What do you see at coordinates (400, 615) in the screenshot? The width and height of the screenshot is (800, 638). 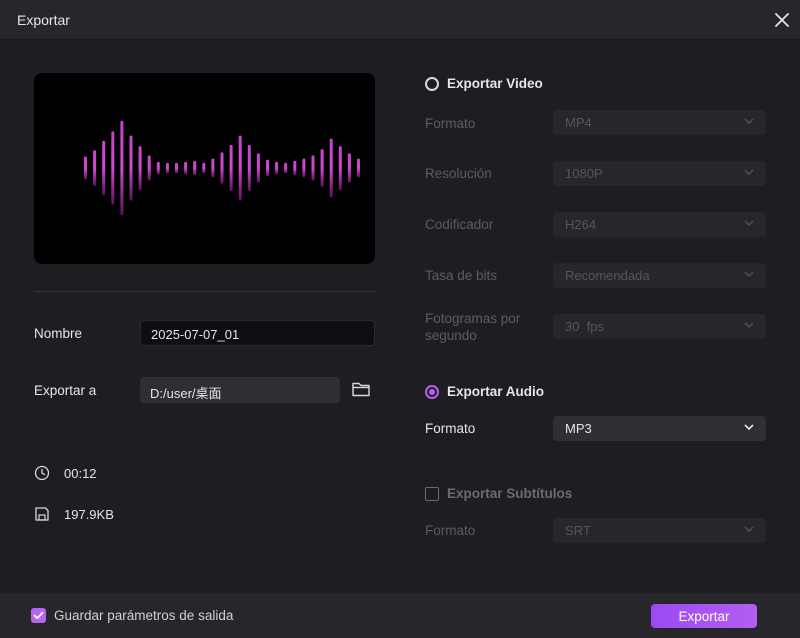 I see `dialog-footer: Guardar parámetros de salida Exportar` at bounding box center [400, 615].